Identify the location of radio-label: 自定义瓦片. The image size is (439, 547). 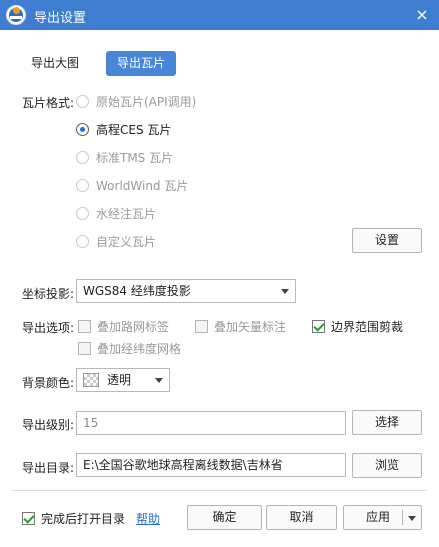
(126, 241).